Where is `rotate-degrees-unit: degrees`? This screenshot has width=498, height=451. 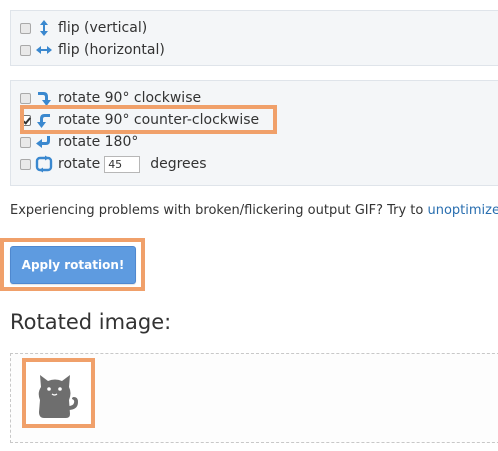
rotate-degrees-unit: degrees is located at coordinates (178, 164).